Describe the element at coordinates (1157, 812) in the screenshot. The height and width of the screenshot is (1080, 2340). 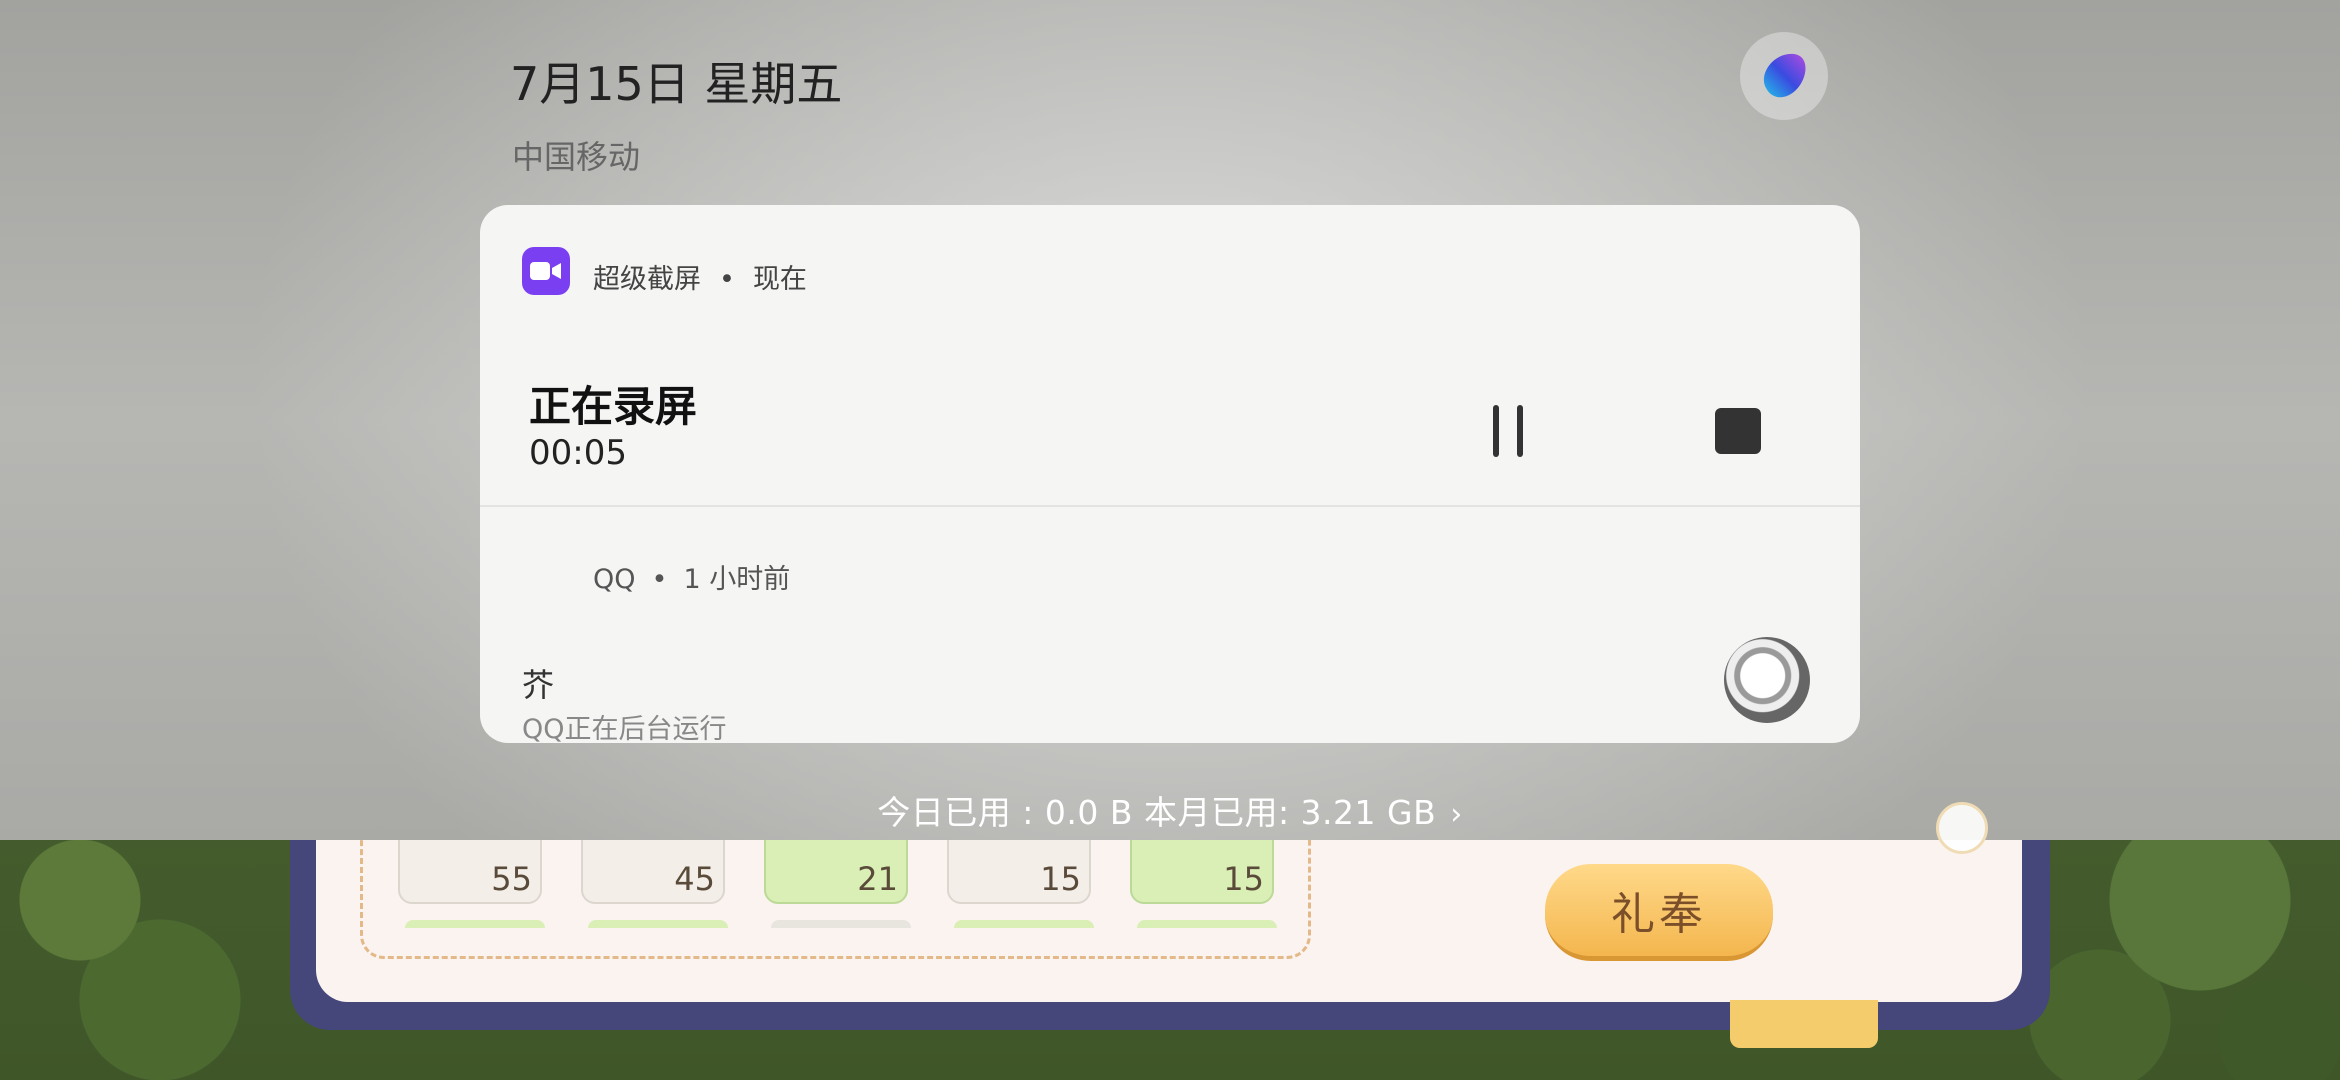
I see `data-usage-text: 今日已用 : 0.0 B 本月已用: 3.21 GB` at that location.